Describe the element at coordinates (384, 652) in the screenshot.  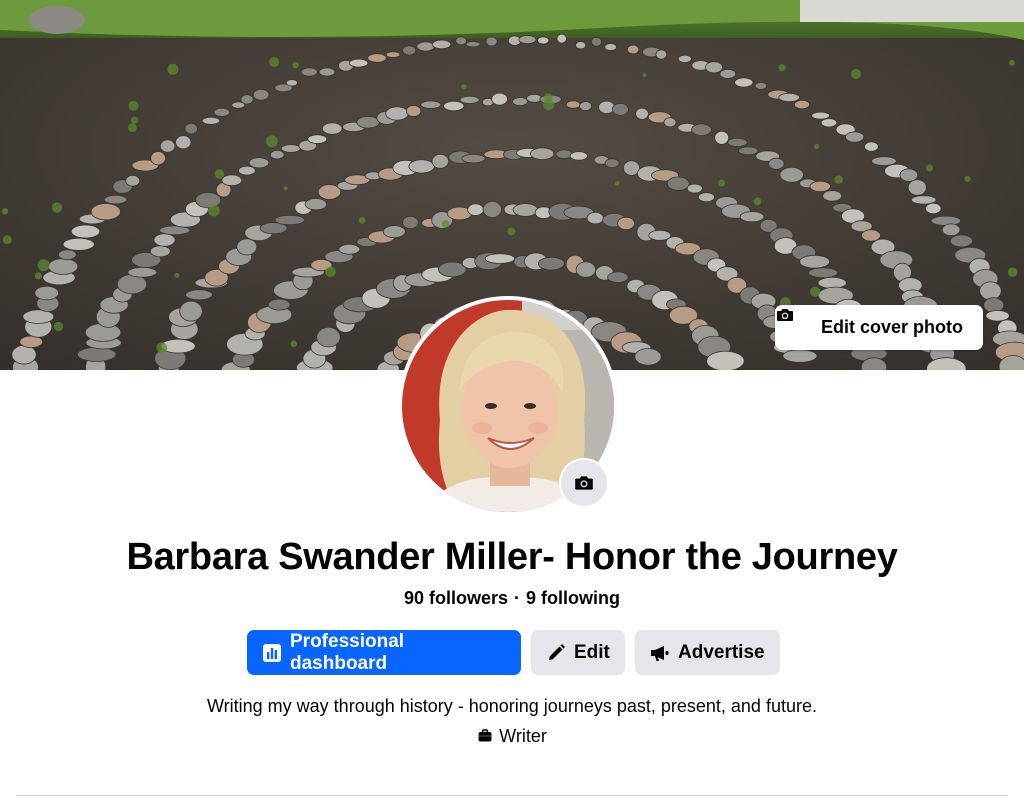
I see `professional-dashboard-button: Professional dashboard` at that location.